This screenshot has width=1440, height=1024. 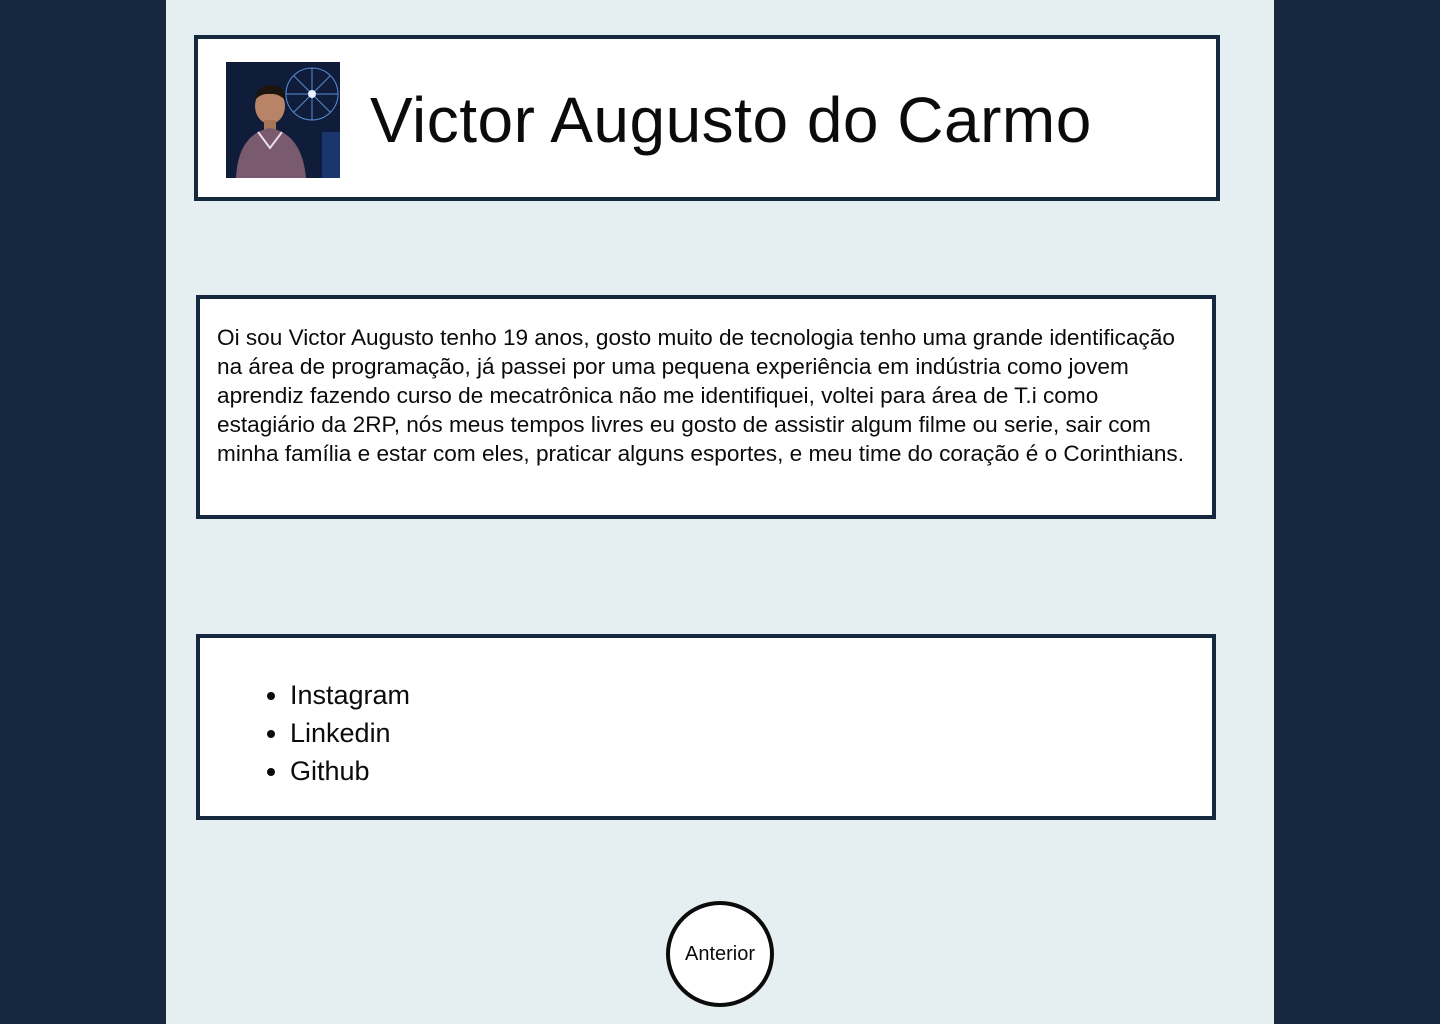 I want to click on page-title: Victor Augusto do Carmo, so click(x=731, y=120).